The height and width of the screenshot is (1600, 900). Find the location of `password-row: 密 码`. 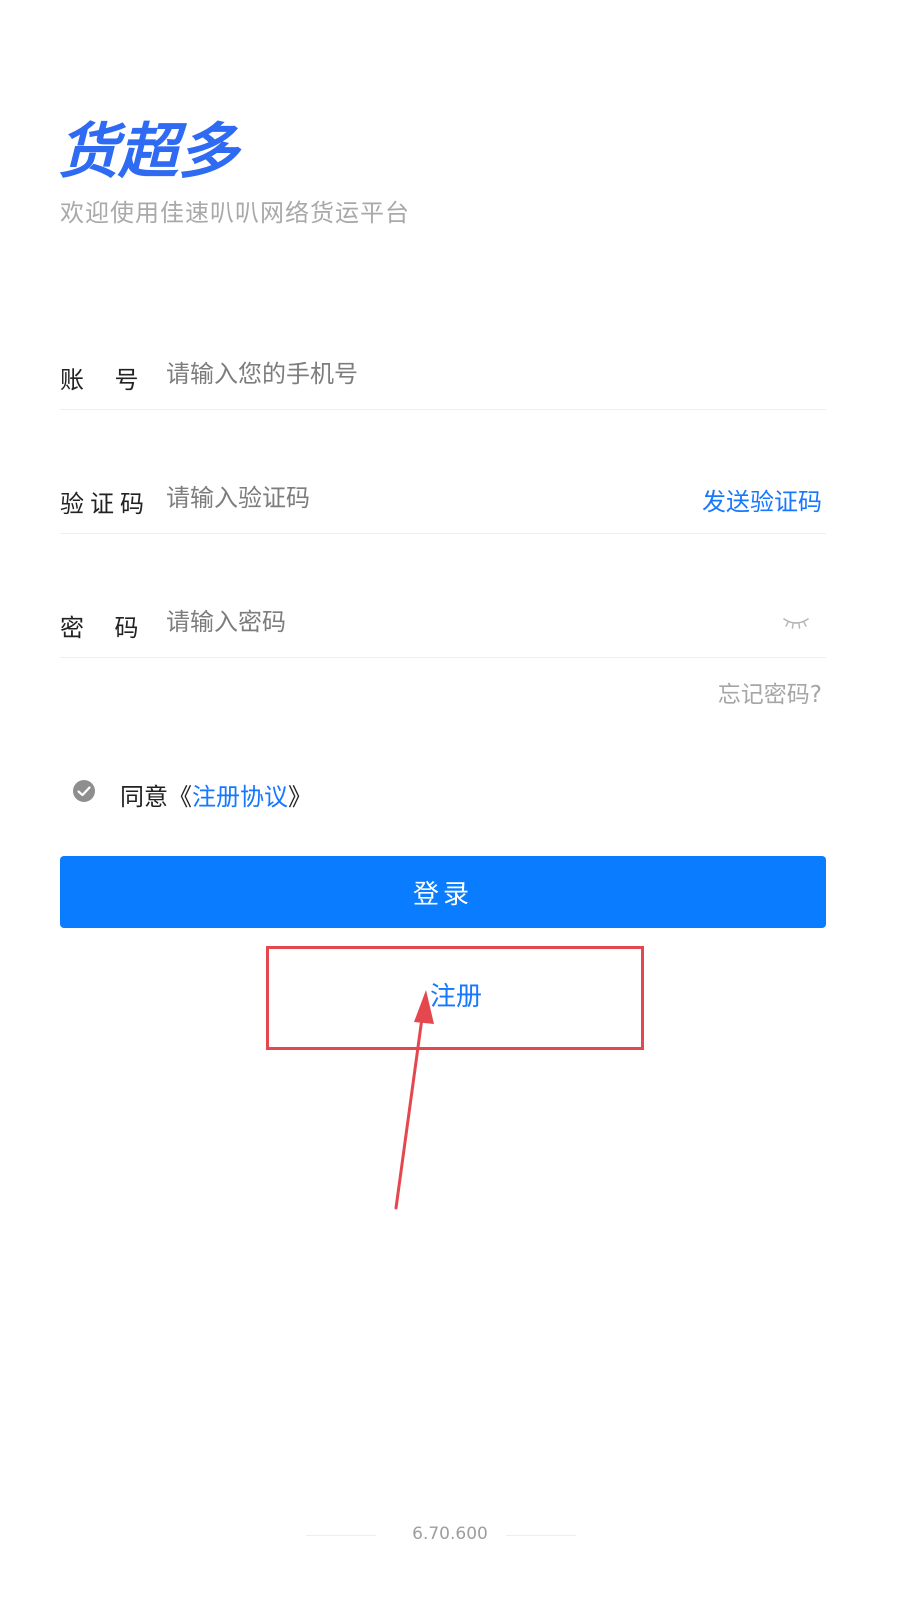

password-row: 密 码 is located at coordinates (443, 624).